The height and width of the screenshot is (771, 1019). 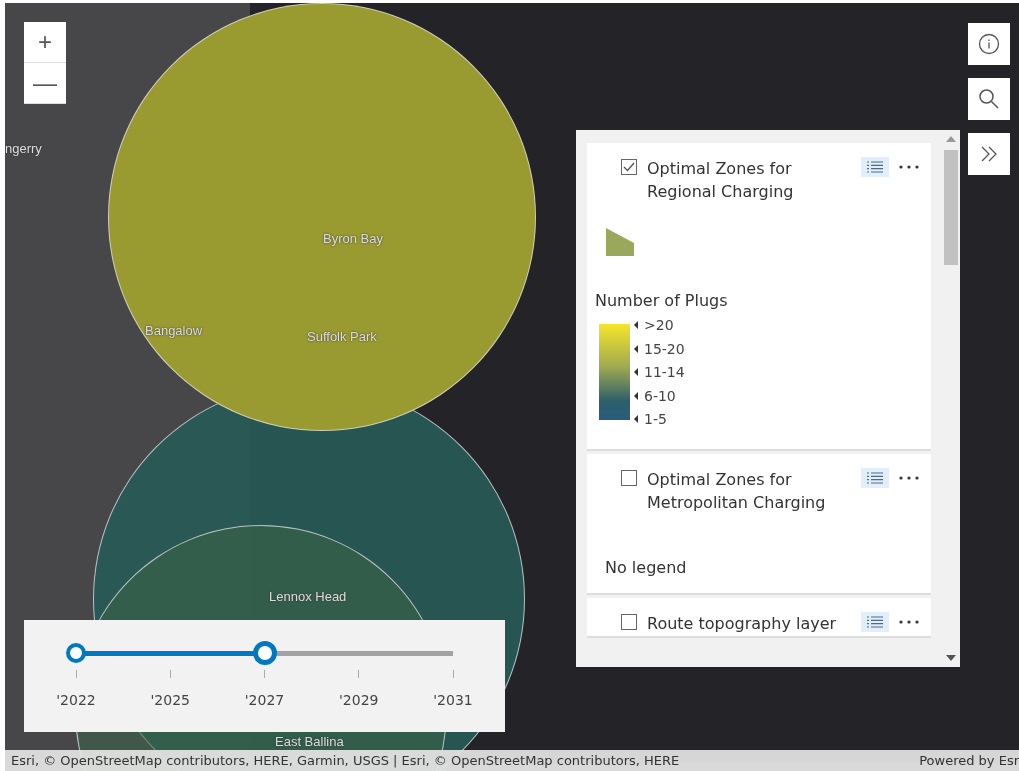 I want to click on scroll-down-icon, so click(x=951, y=658).